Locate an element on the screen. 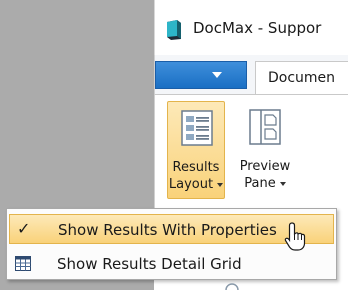  results-layout-label: Results is located at coordinates (196, 167).